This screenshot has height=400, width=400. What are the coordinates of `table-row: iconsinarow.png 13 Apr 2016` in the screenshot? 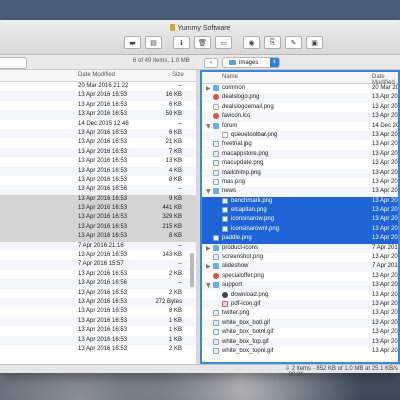 It's located at (300, 220).